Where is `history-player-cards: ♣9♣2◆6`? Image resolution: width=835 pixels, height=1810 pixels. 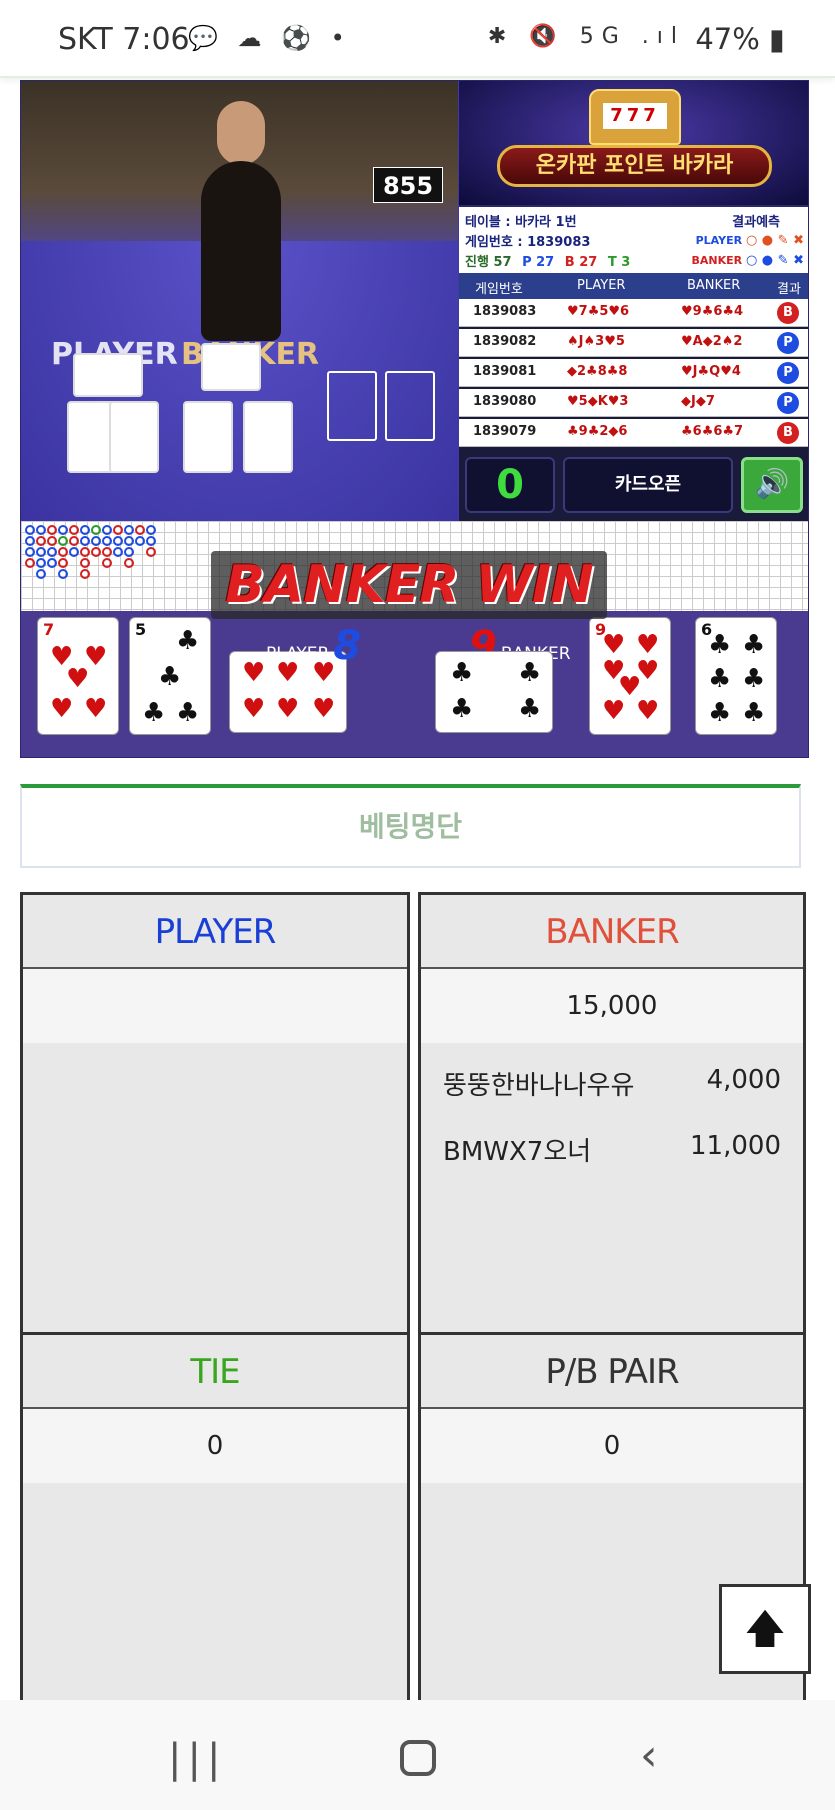
history-player-cards: ♣9♣2◆6 is located at coordinates (597, 431).